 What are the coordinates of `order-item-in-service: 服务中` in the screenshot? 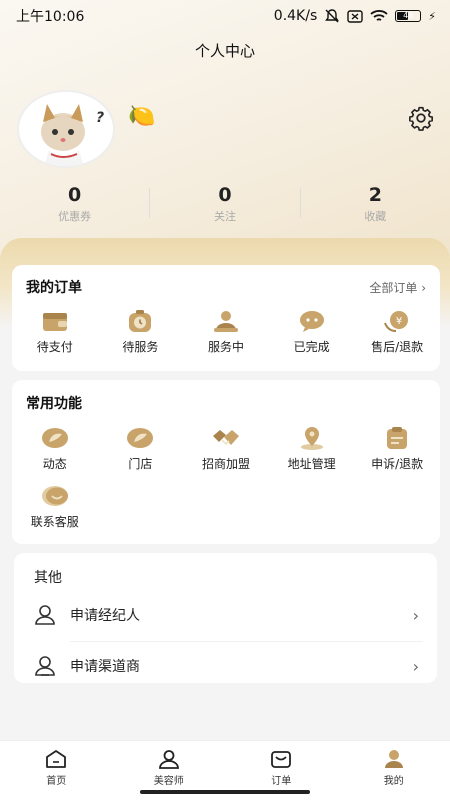 It's located at (226, 332).